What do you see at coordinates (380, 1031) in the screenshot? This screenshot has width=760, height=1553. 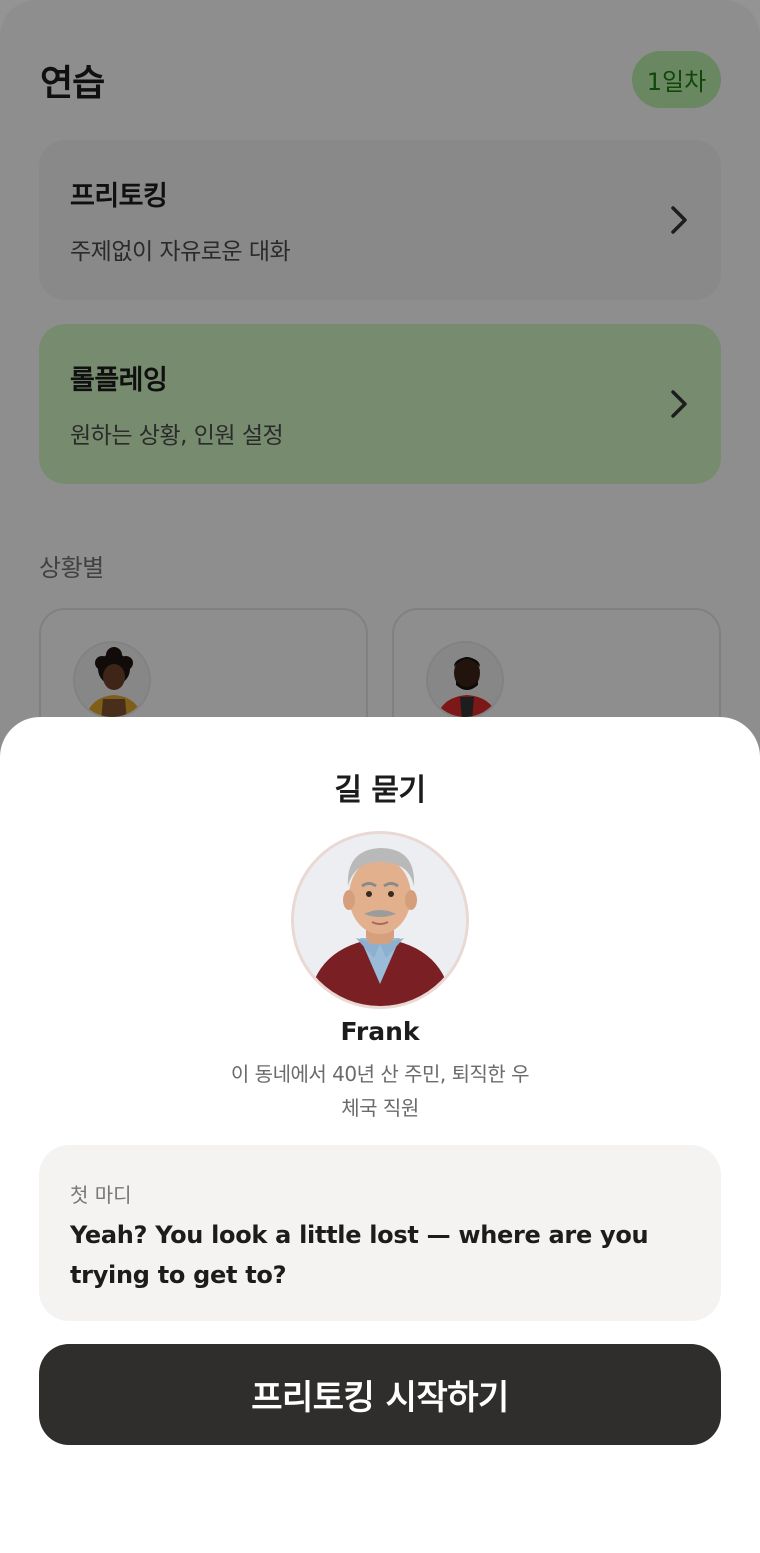 I see `character-name: Frank` at bounding box center [380, 1031].